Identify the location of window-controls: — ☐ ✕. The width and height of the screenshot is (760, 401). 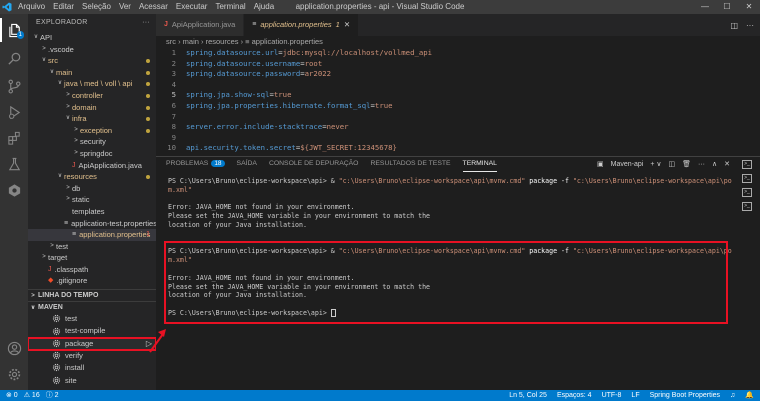
(727, 7).